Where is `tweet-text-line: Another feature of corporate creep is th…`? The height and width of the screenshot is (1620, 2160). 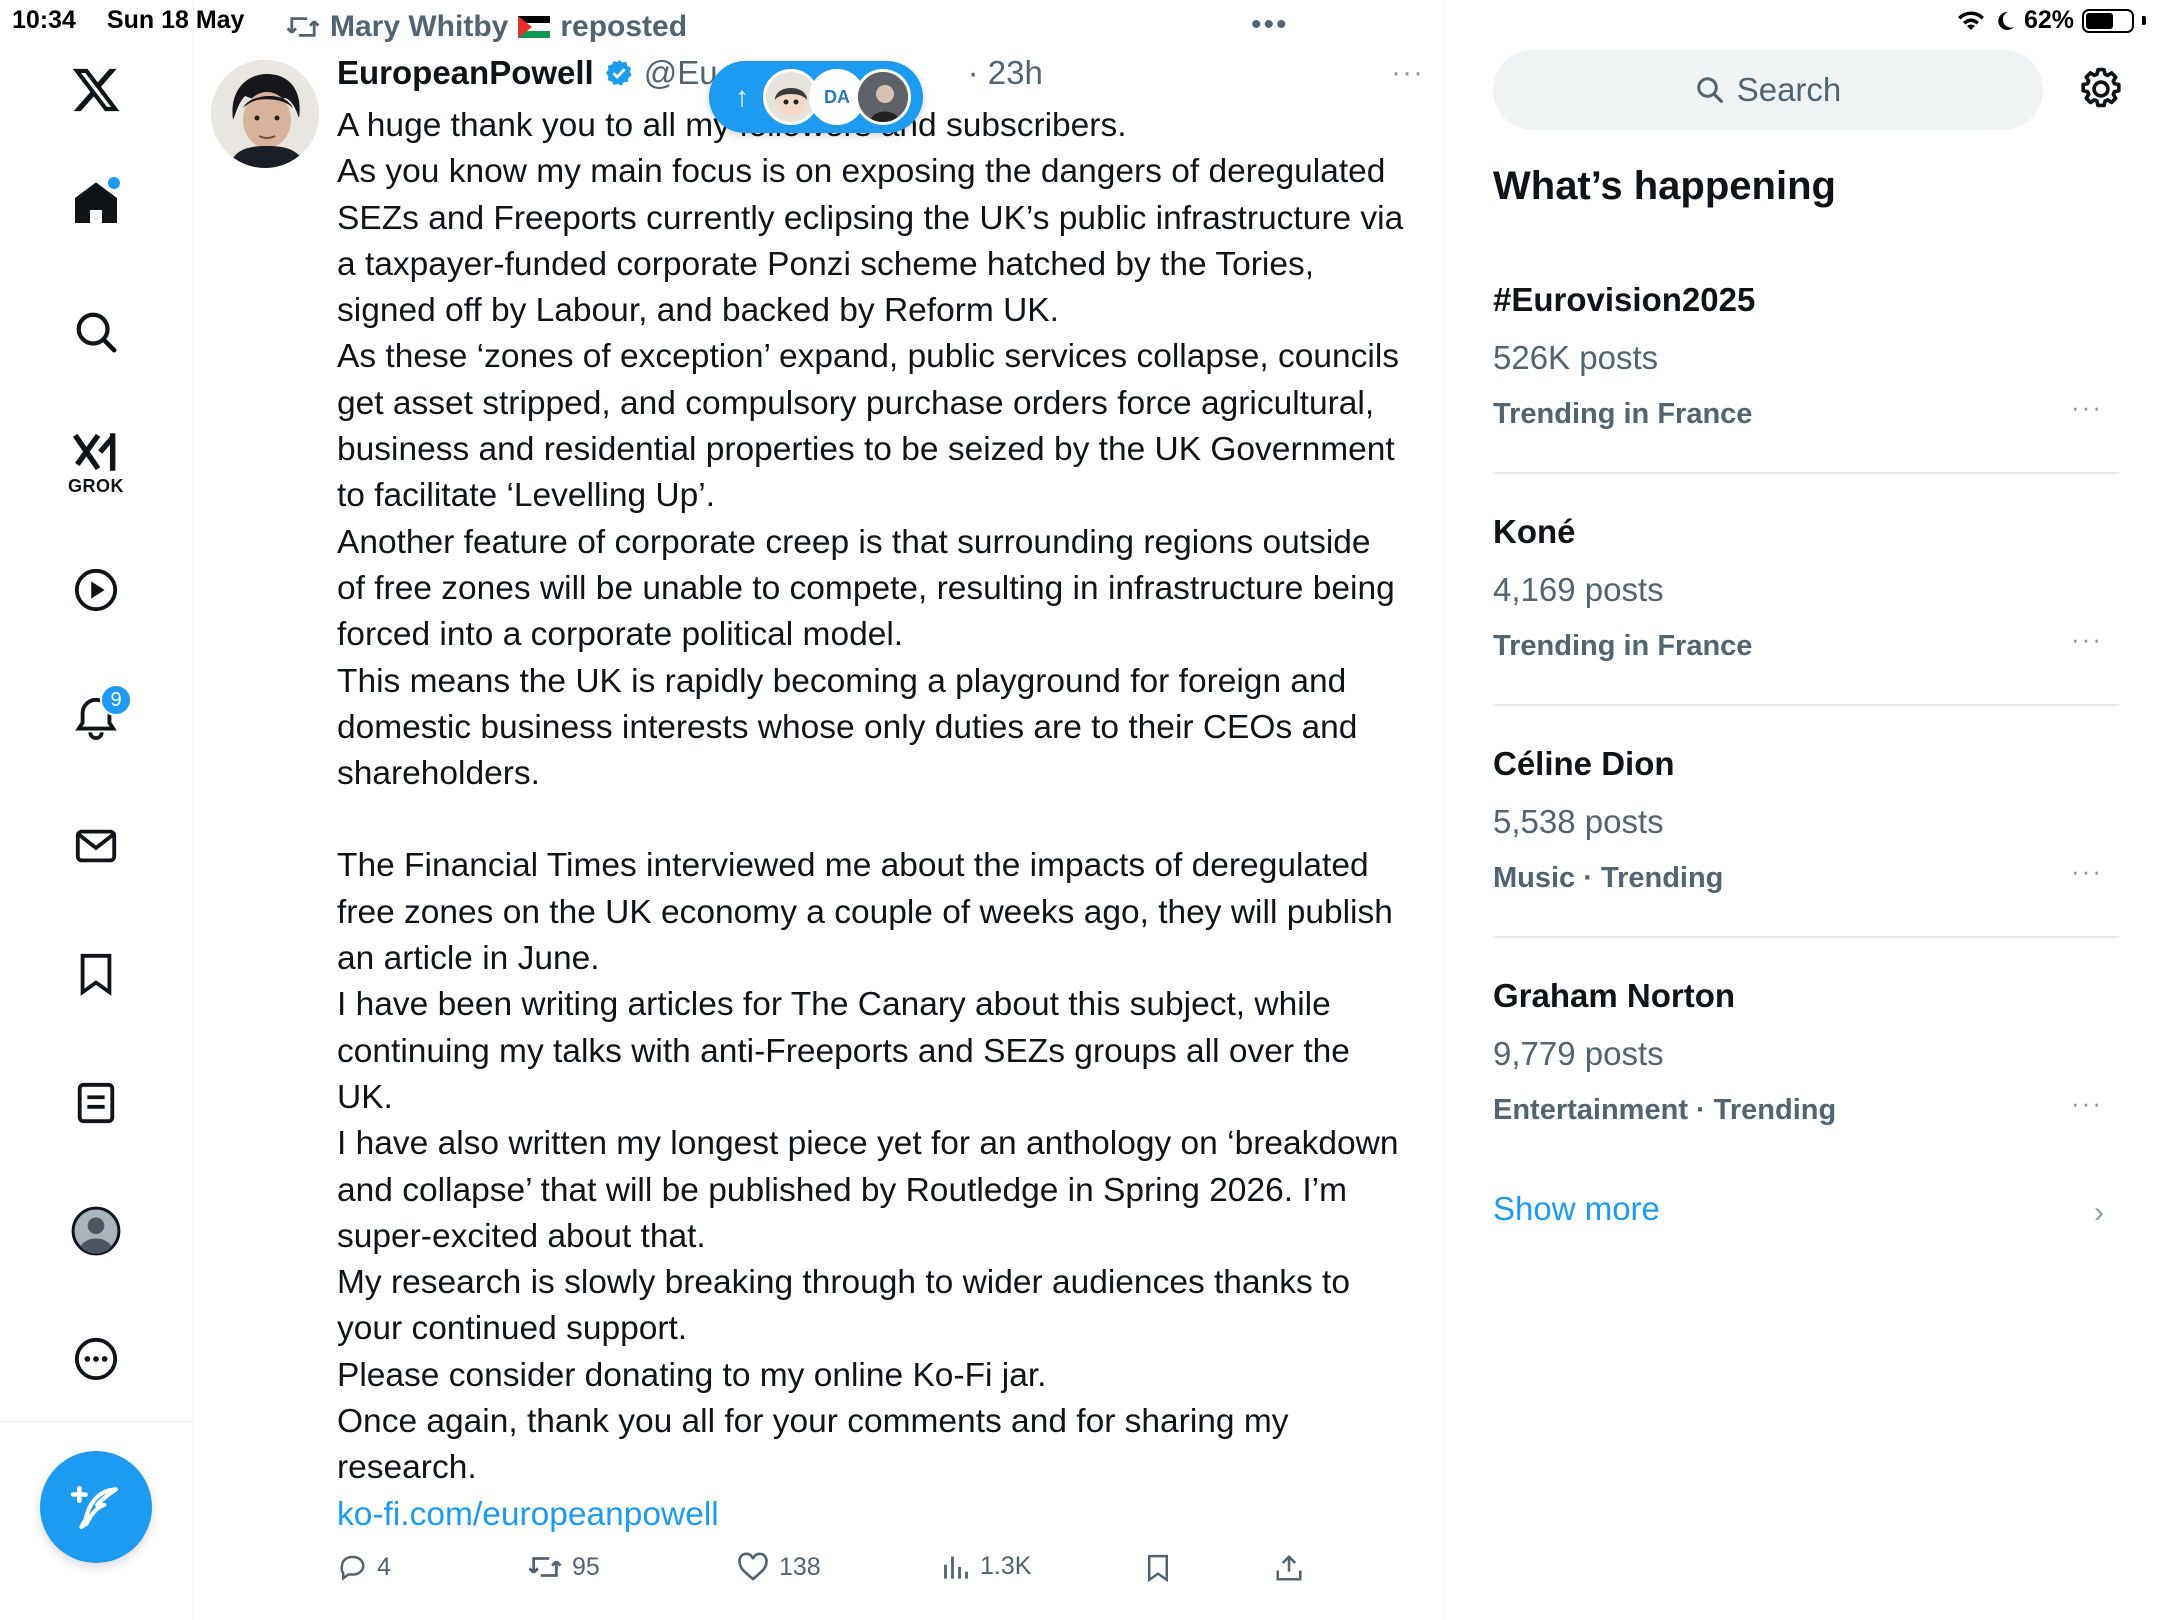
tweet-text-line: Another feature of corporate creep is th… is located at coordinates (854, 542).